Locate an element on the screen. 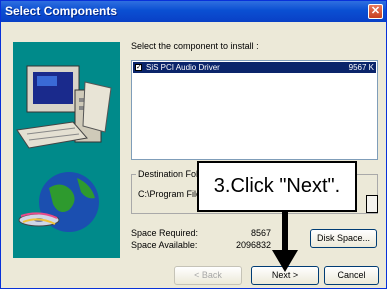 The width and height of the screenshot is (387, 289). space-required-value: 8567 is located at coordinates (260, 233).